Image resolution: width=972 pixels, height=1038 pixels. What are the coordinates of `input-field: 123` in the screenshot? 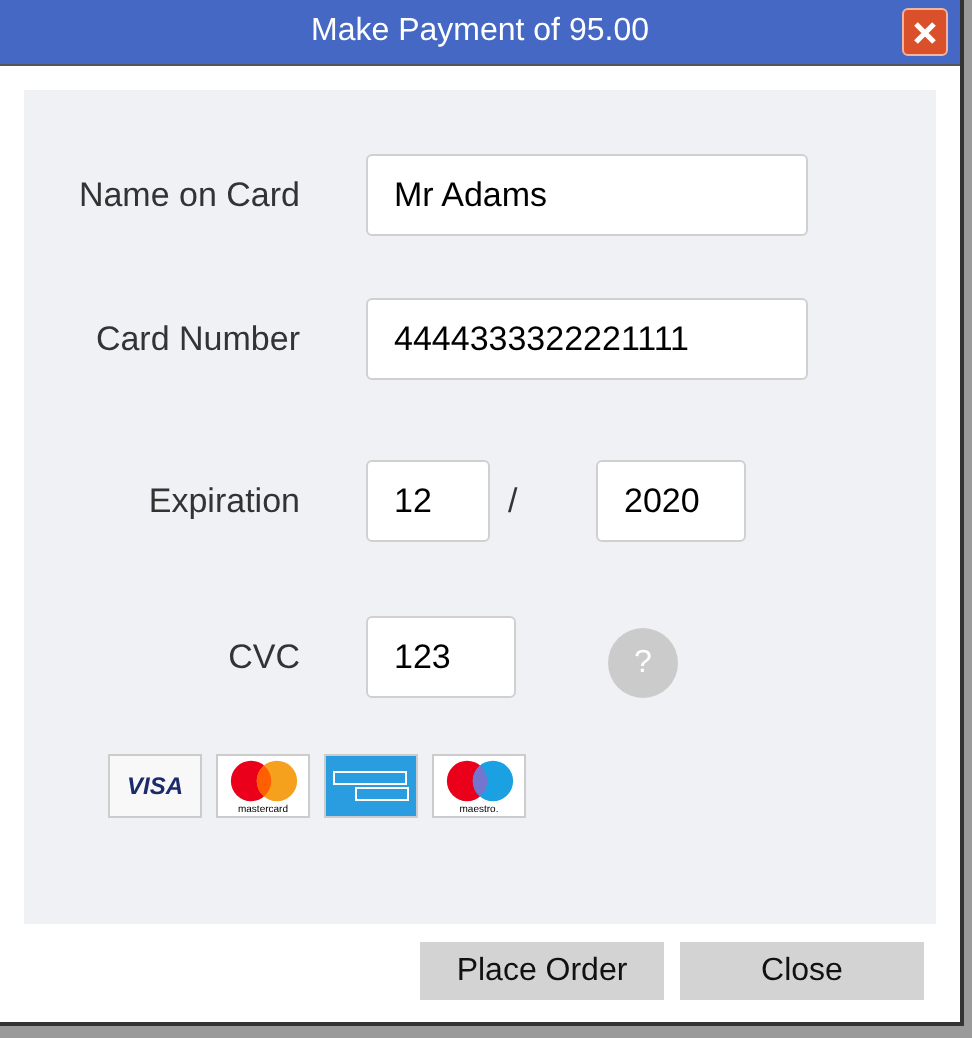 It's located at (441, 657).